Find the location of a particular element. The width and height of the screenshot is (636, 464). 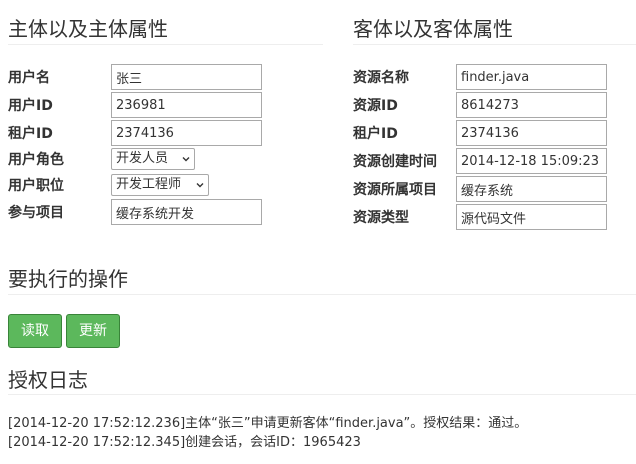

username-label: 用户名 is located at coordinates (29, 78).